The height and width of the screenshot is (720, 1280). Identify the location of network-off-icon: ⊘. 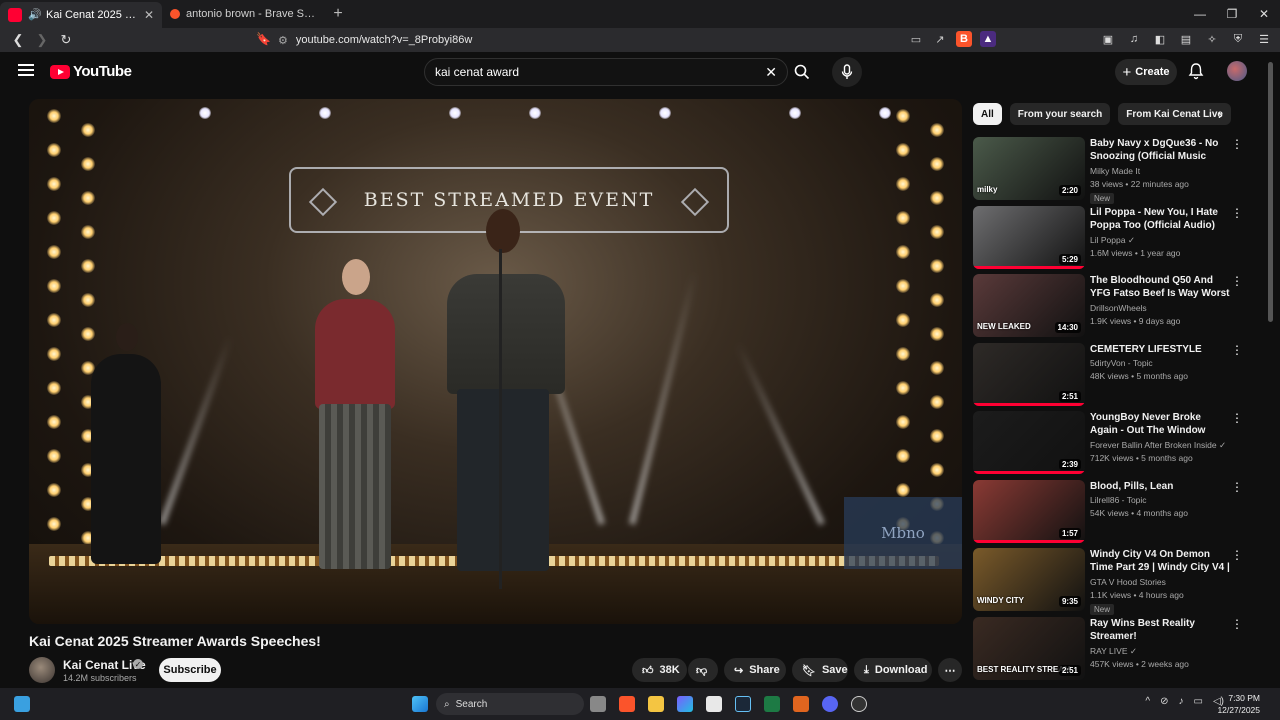
(1164, 701).